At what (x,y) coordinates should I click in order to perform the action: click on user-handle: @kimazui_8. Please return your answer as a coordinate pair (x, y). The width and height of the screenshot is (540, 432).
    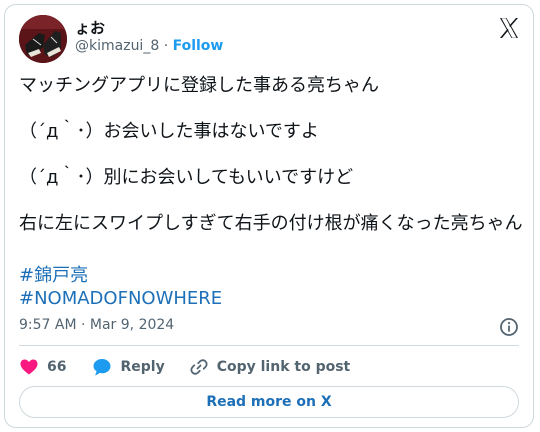
    Looking at the image, I should click on (117, 46).